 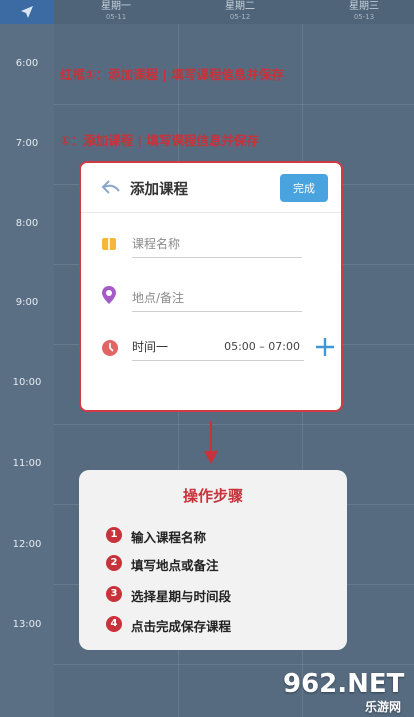 I want to click on nav-button, so click(x=27, y=12).